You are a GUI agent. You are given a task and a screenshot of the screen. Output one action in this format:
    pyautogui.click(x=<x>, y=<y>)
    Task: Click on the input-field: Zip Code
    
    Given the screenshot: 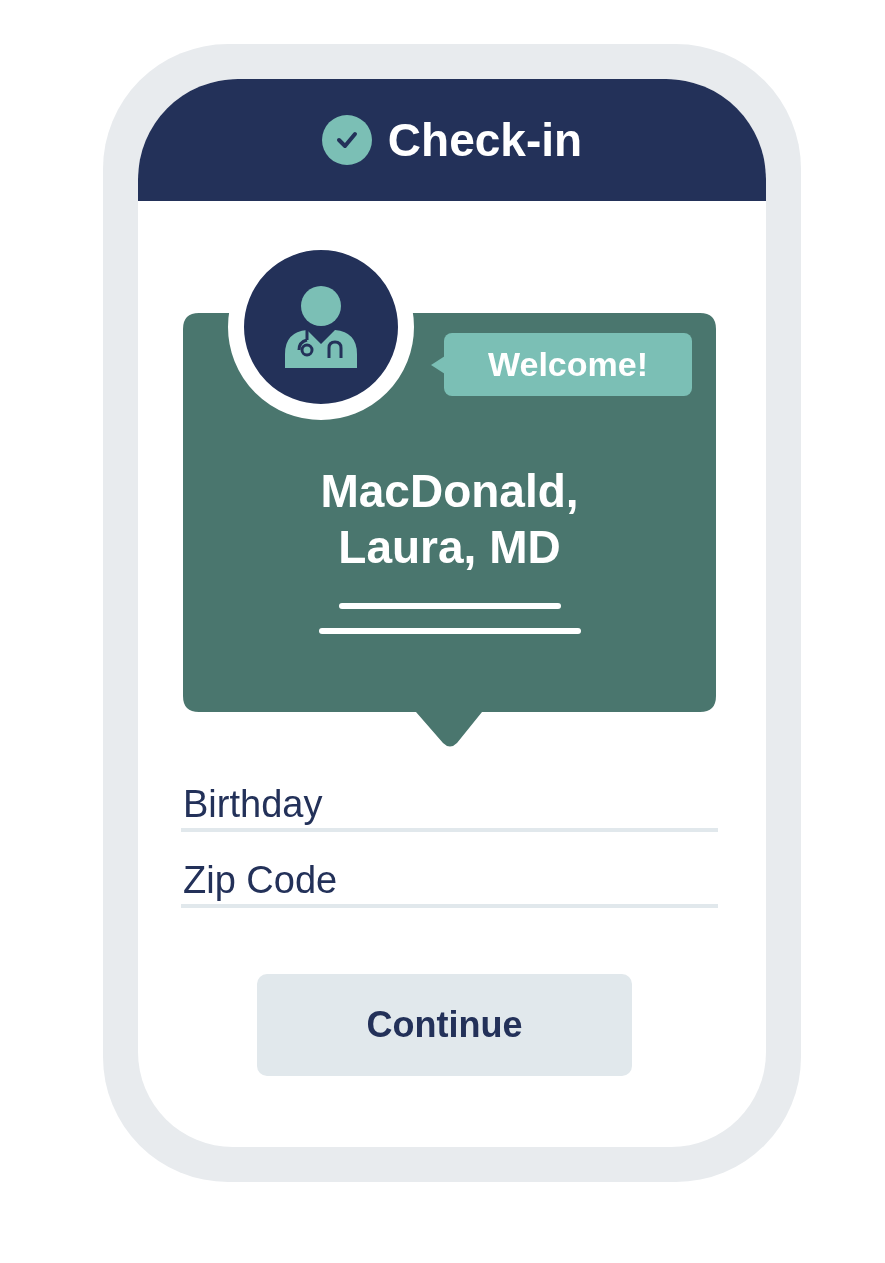 What is the action you would take?
    pyautogui.click(x=449, y=882)
    